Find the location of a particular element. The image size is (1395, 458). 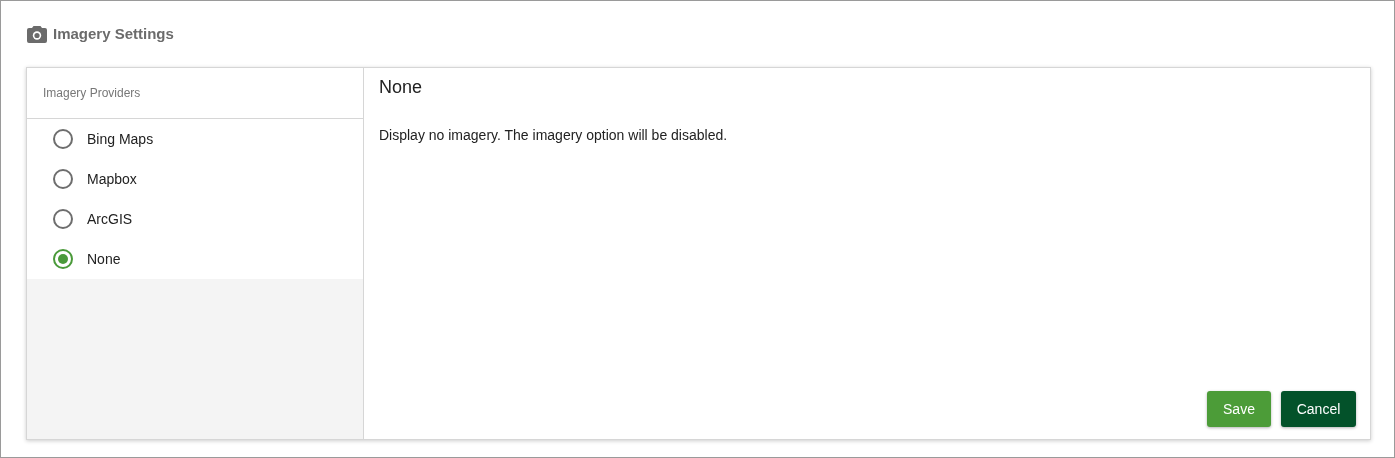

cancel-button: Cancel is located at coordinates (1318, 409).